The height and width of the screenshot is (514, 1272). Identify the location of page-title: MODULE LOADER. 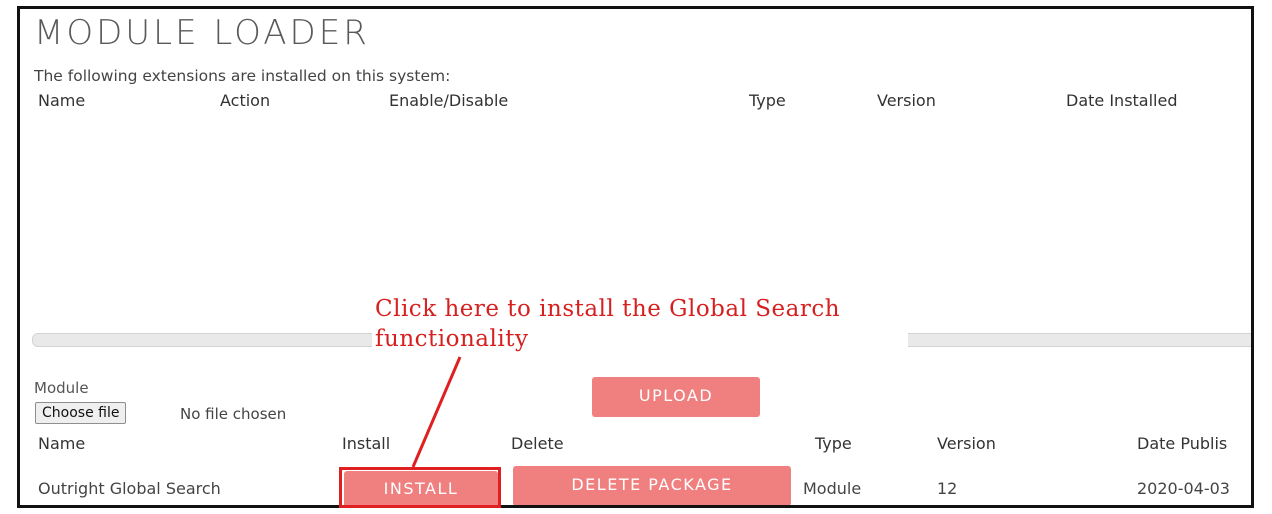
(202, 33).